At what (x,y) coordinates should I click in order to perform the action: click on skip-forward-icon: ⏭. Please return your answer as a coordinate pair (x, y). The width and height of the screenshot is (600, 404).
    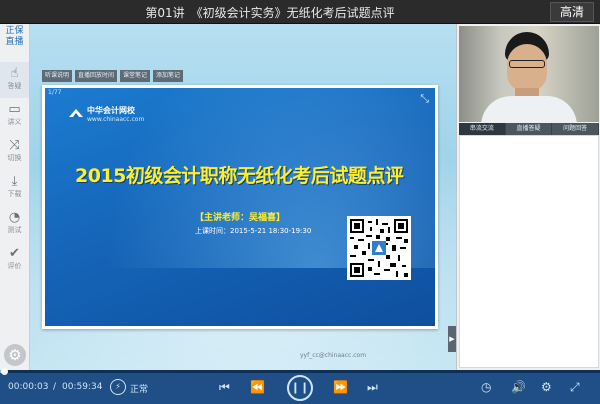
    Looking at the image, I should click on (372, 387).